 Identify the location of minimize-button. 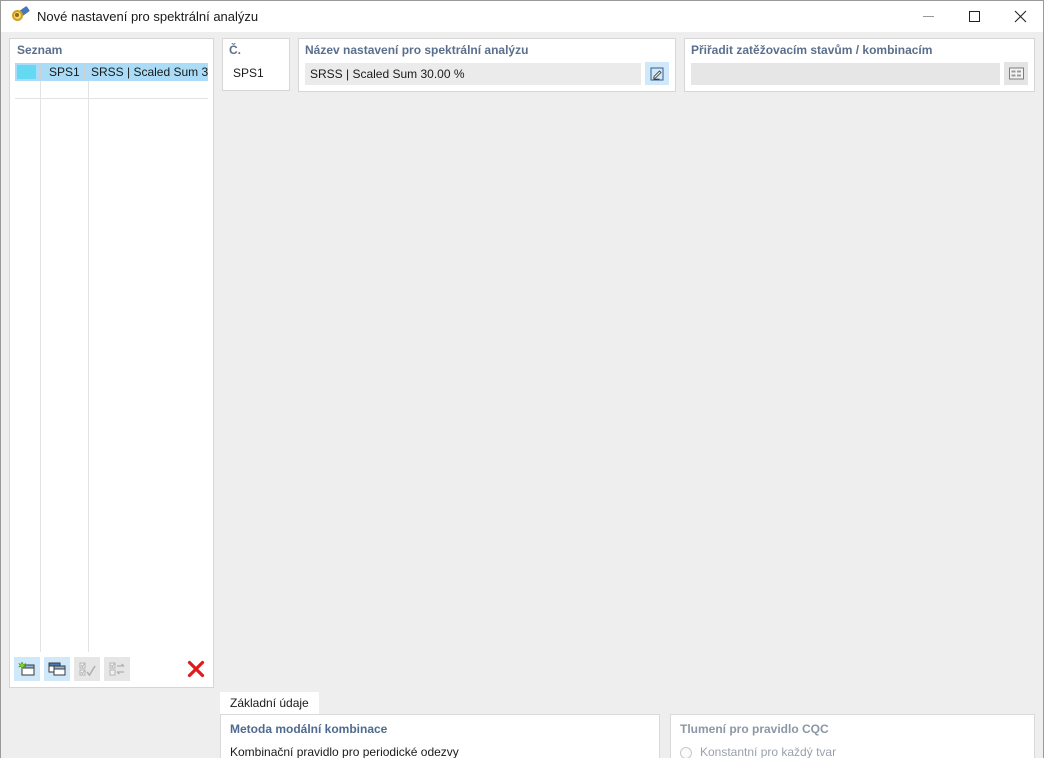
(928, 16).